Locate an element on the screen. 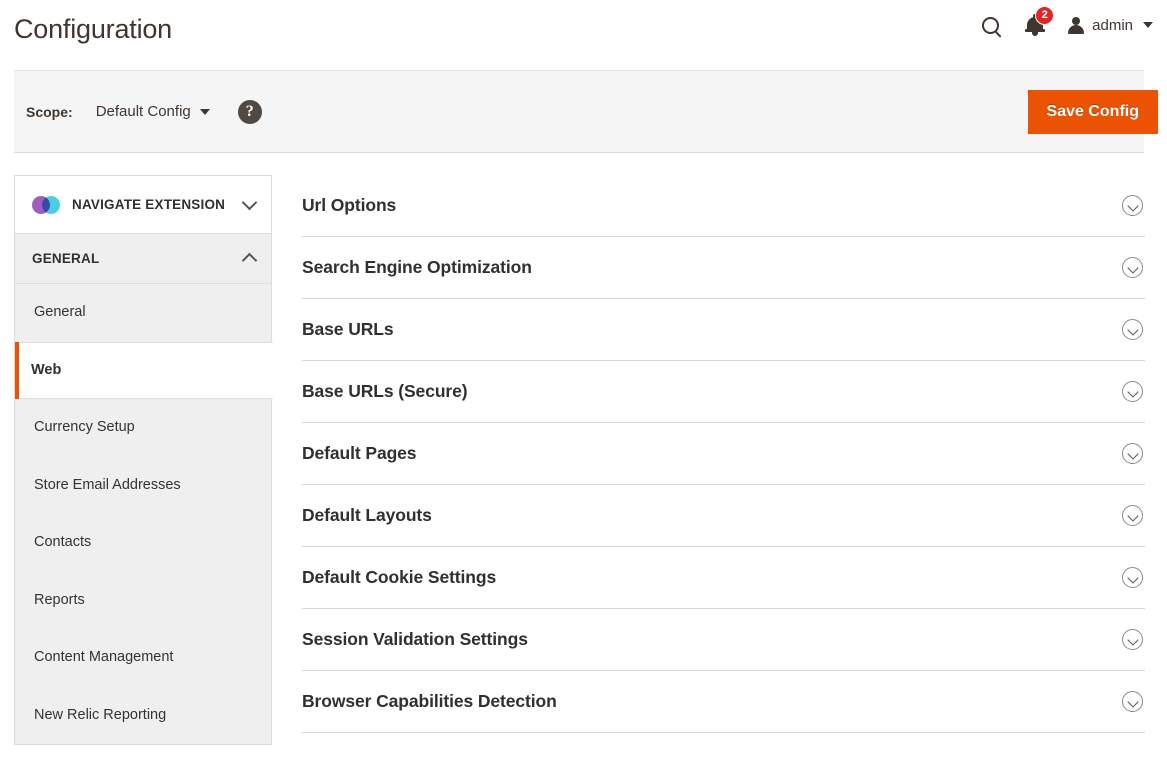  sidebar-item-label: Store Email Addresses is located at coordinates (107, 484).